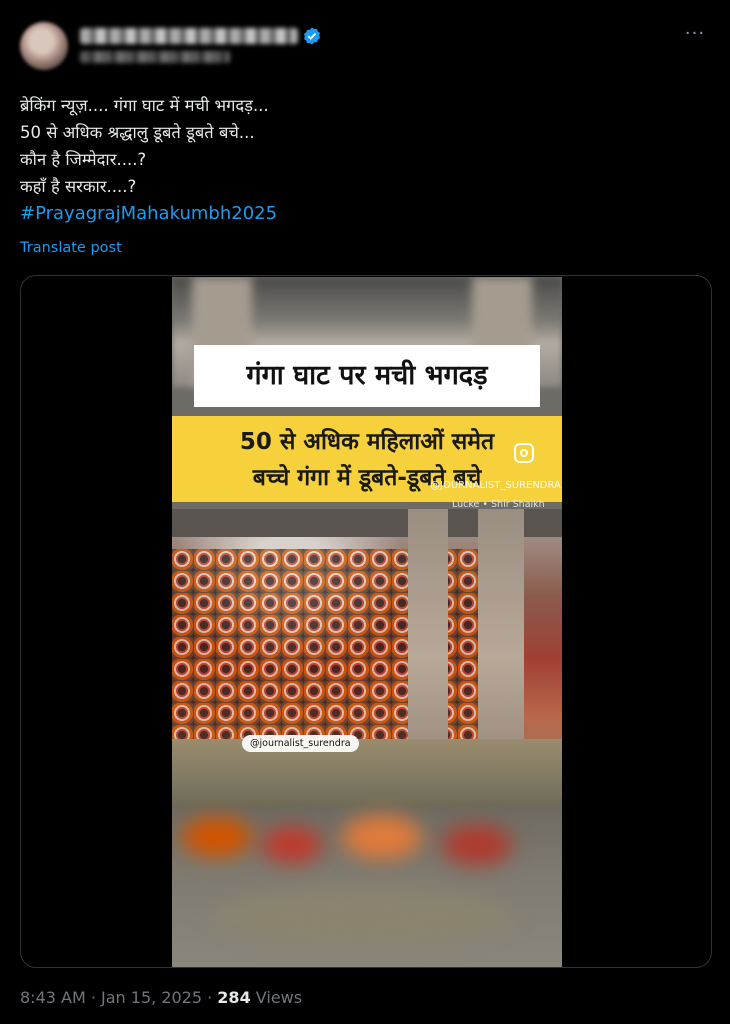 The image size is (730, 1024). I want to click on author-name-redacted, so click(189, 36).